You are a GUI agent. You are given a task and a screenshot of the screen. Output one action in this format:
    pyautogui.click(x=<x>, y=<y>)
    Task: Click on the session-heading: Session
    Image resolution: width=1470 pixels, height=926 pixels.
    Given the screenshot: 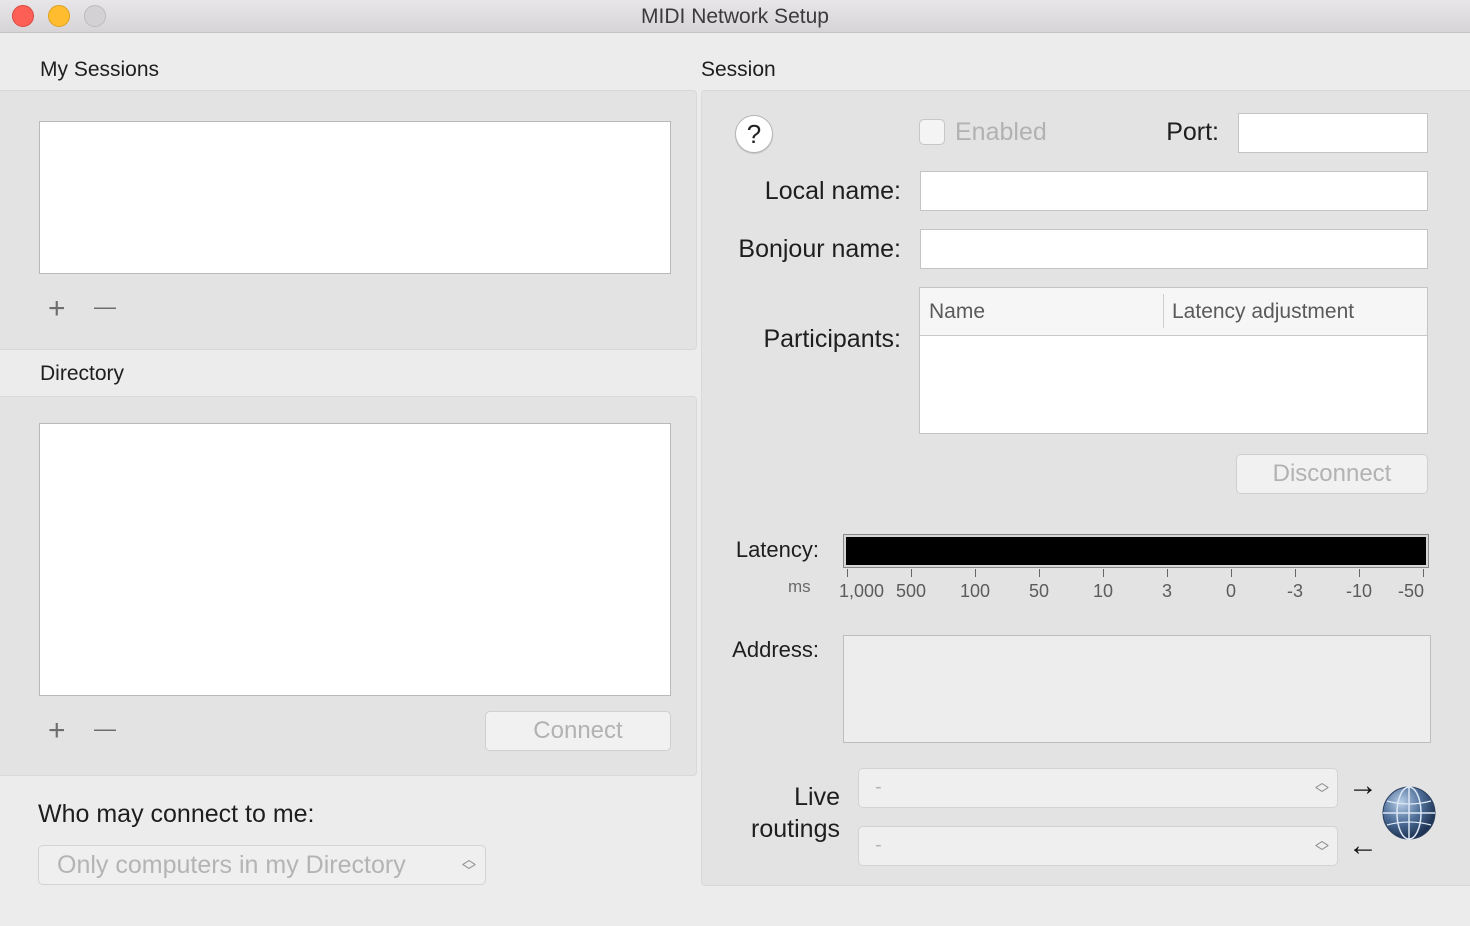 What is the action you would take?
    pyautogui.click(x=738, y=69)
    